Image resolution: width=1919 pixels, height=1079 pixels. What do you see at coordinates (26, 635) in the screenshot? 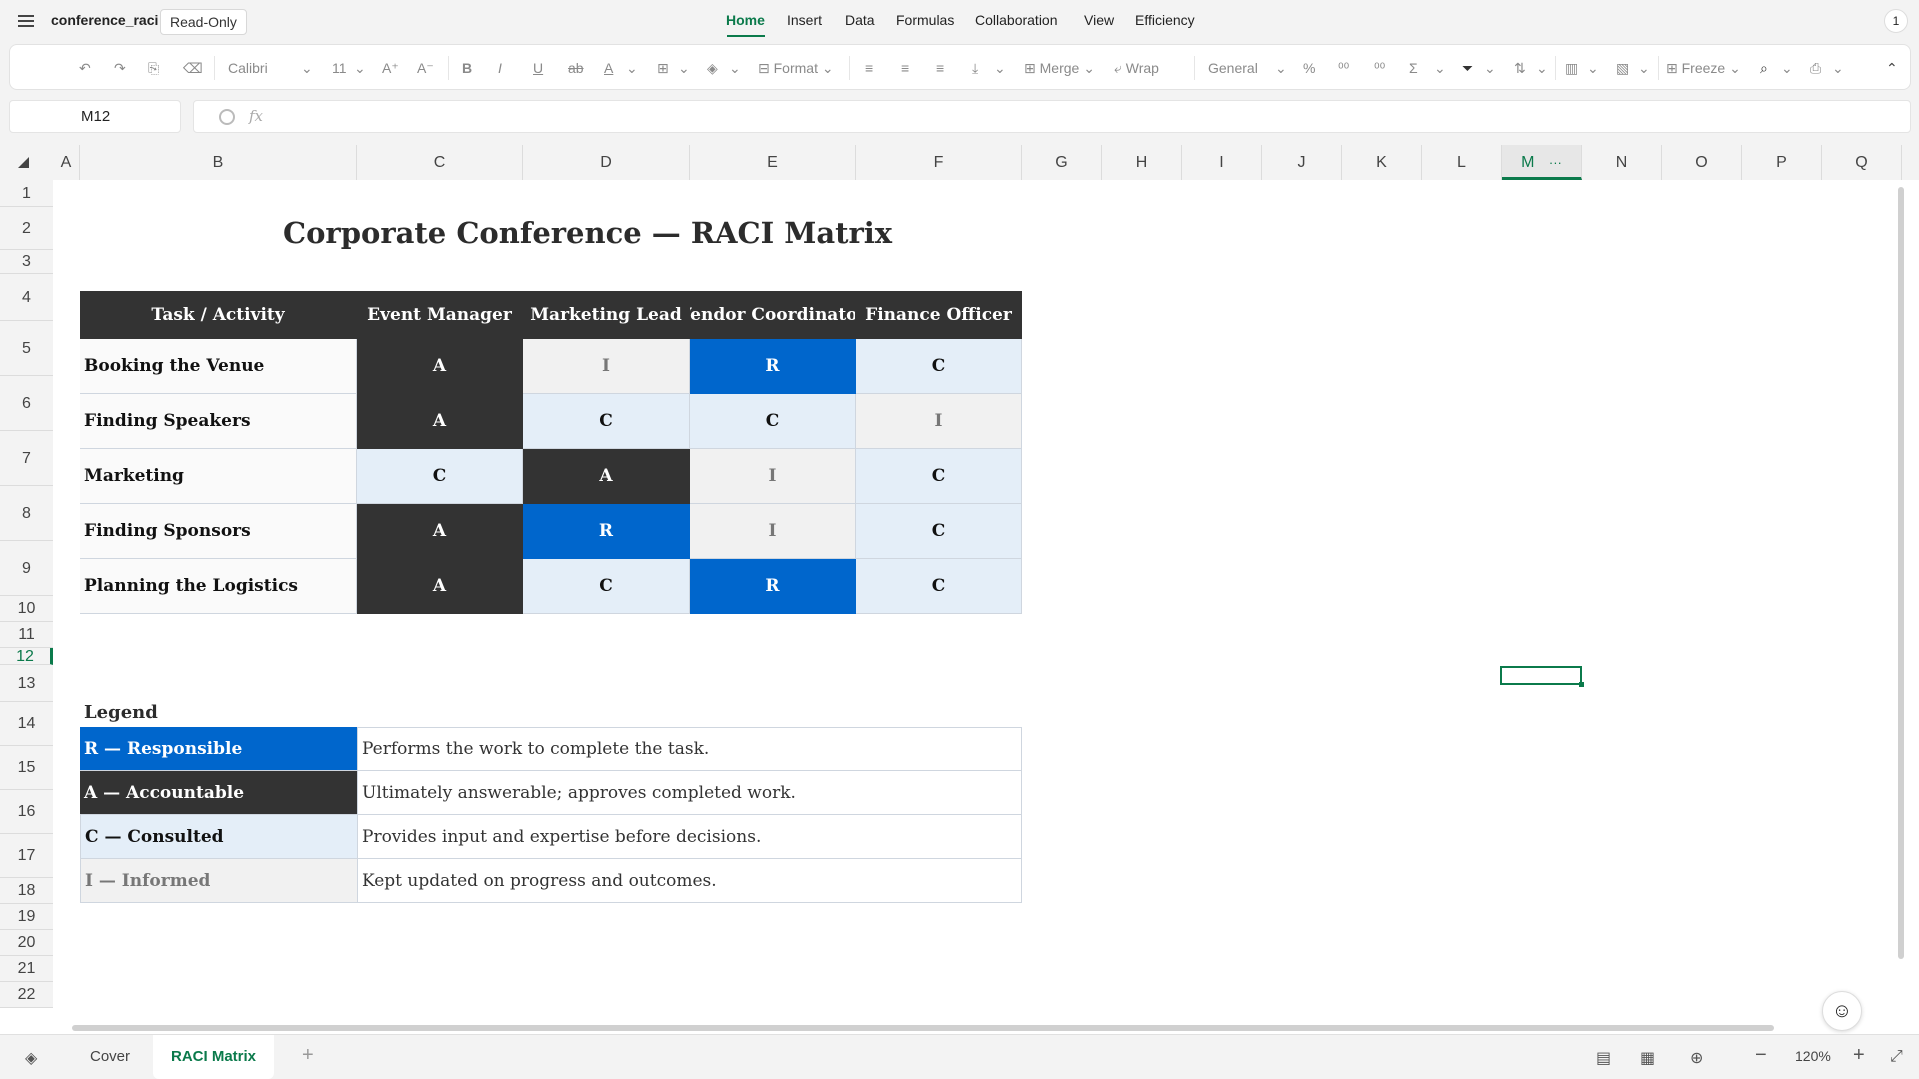
I see `row-header-11: 11` at bounding box center [26, 635].